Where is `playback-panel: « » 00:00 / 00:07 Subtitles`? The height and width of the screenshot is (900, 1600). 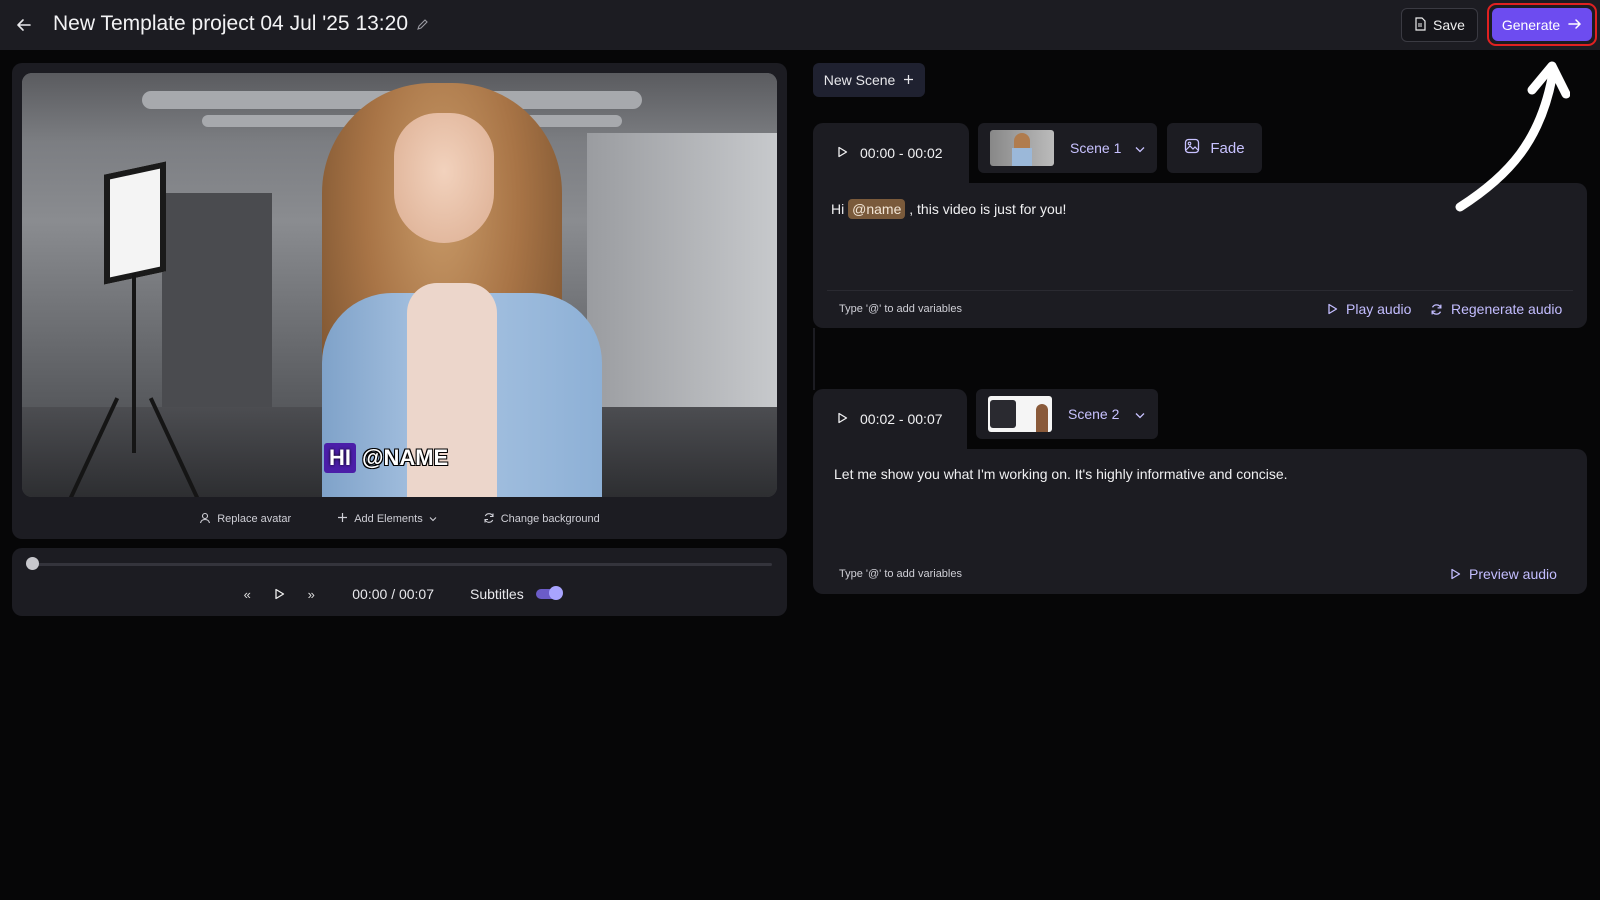 playback-panel: « » 00:00 / 00:07 Subtitles is located at coordinates (399, 582).